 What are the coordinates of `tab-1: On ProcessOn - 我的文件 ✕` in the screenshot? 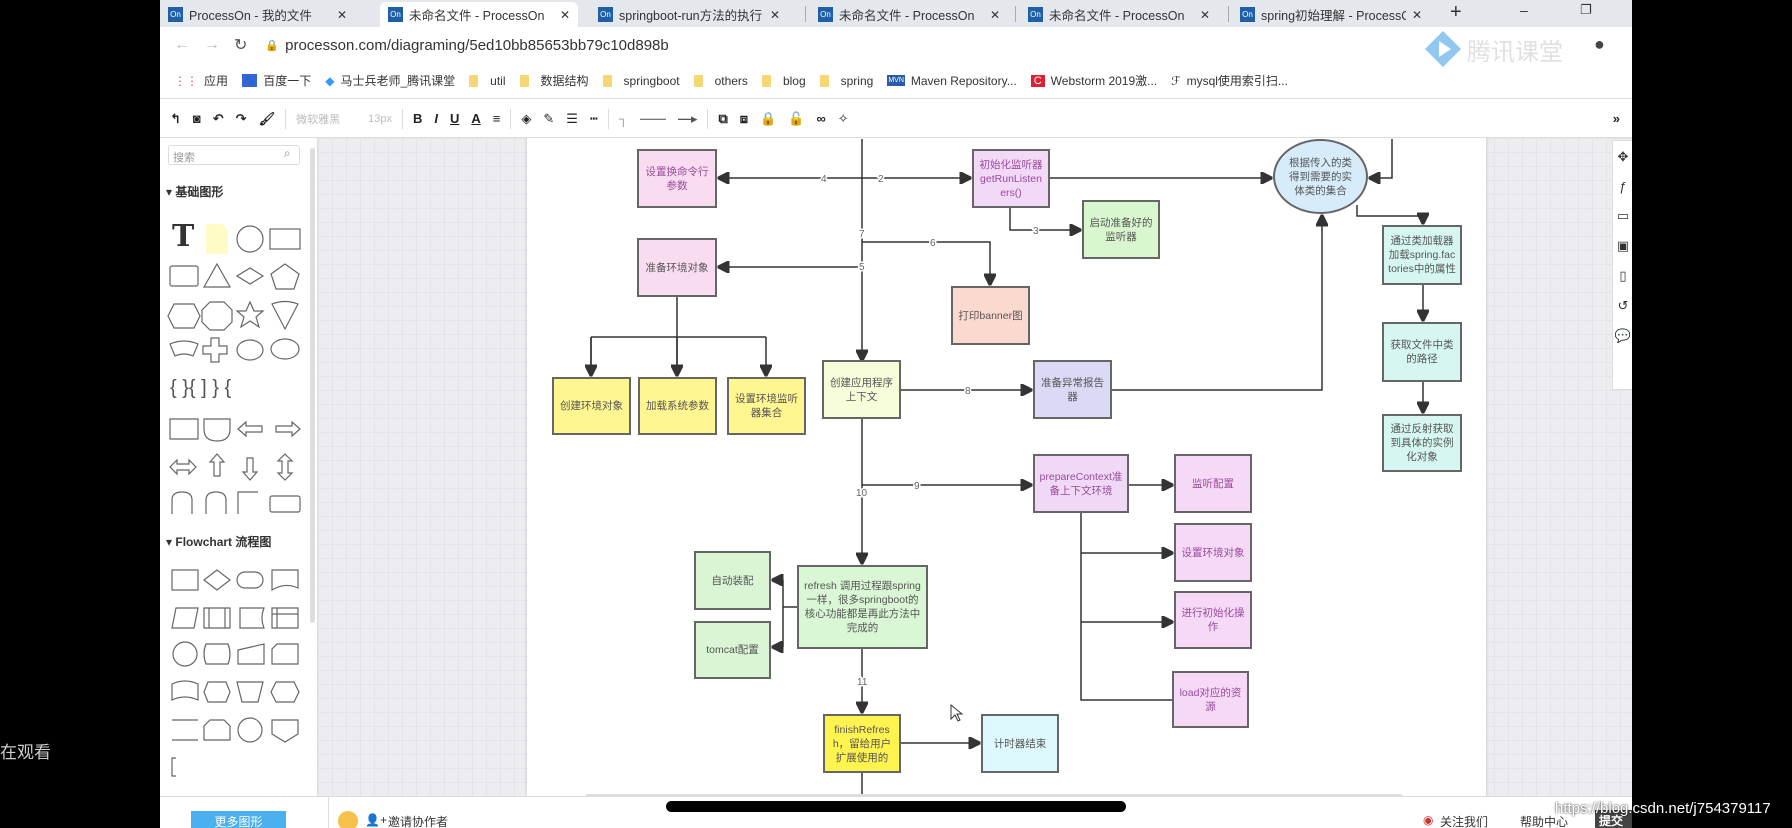 It's located at (257, 14).